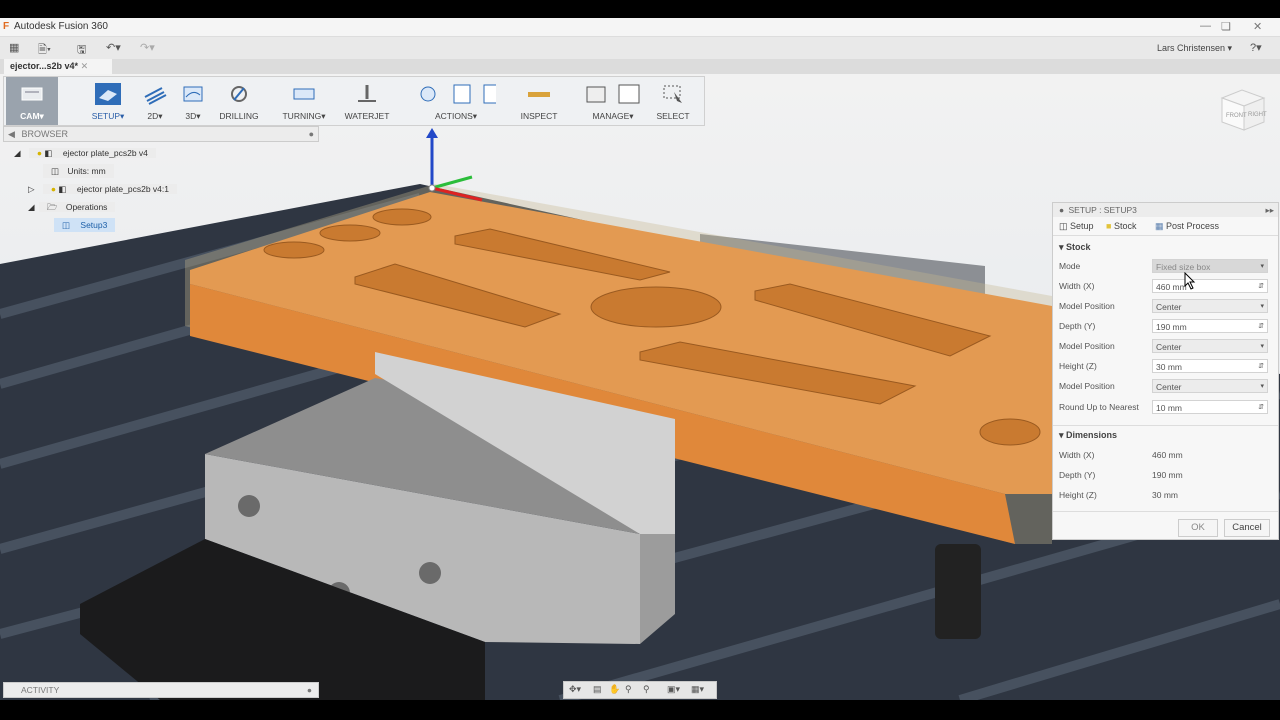 This screenshot has height=720, width=1280. What do you see at coordinates (539, 101) in the screenshot?
I see `toolbar-inspect: INSPECT` at bounding box center [539, 101].